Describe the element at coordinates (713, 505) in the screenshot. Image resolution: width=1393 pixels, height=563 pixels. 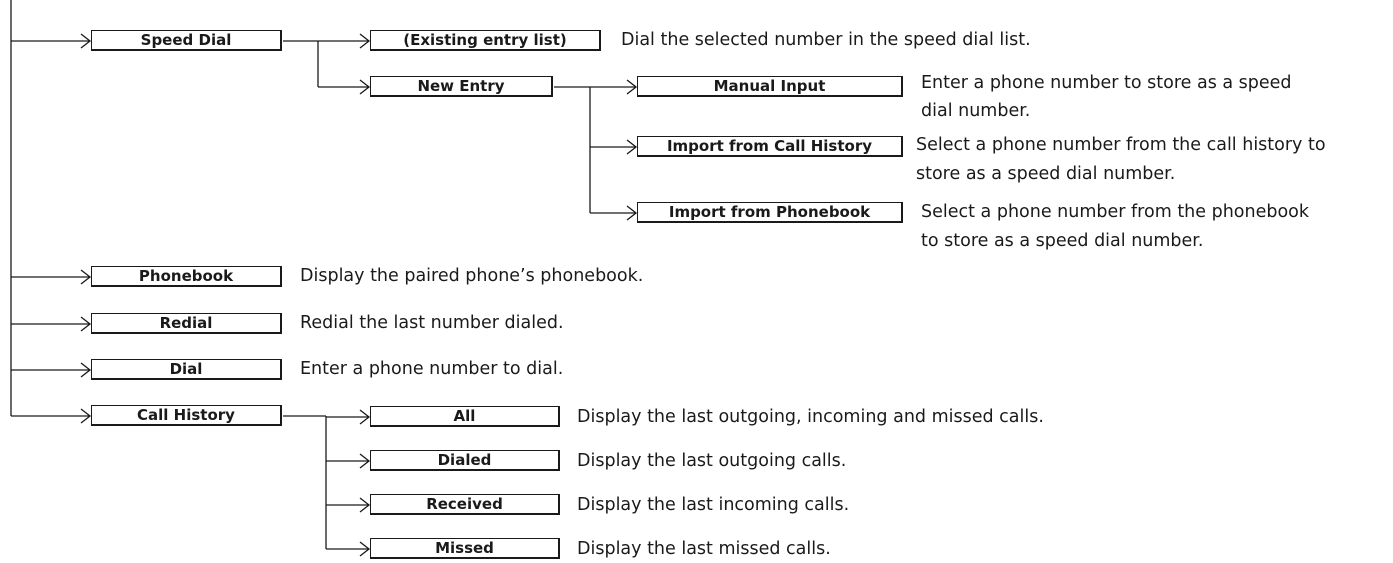
I see `desc-received: Display the last incoming calls.` at that location.